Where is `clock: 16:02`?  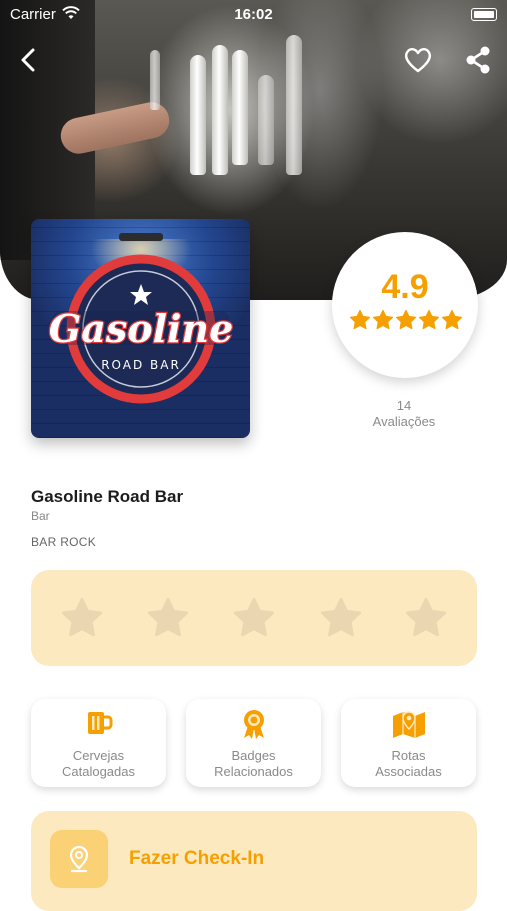 clock: 16:02 is located at coordinates (253, 14).